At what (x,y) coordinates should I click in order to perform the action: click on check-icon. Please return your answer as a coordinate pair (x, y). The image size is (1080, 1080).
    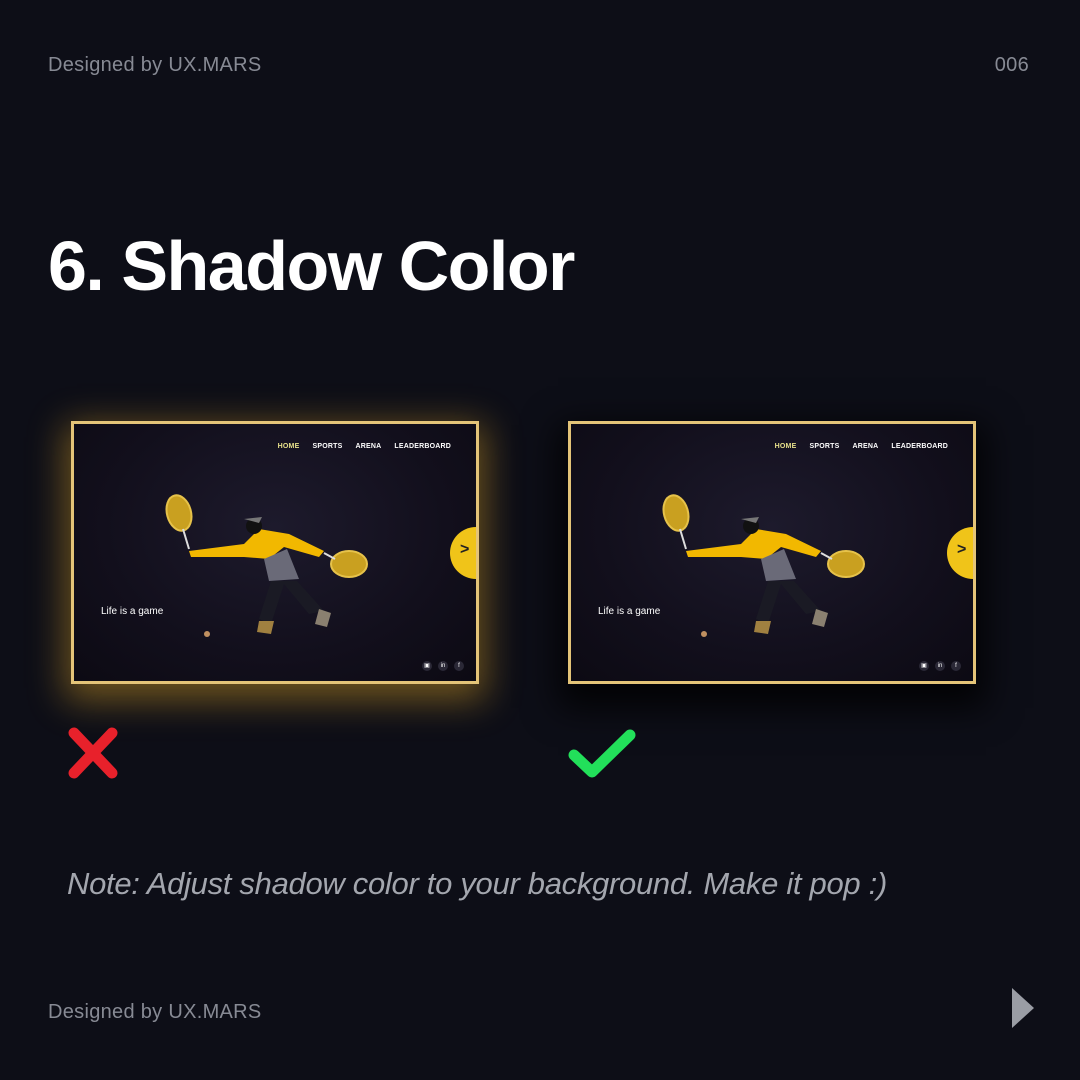
    Looking at the image, I should click on (602, 753).